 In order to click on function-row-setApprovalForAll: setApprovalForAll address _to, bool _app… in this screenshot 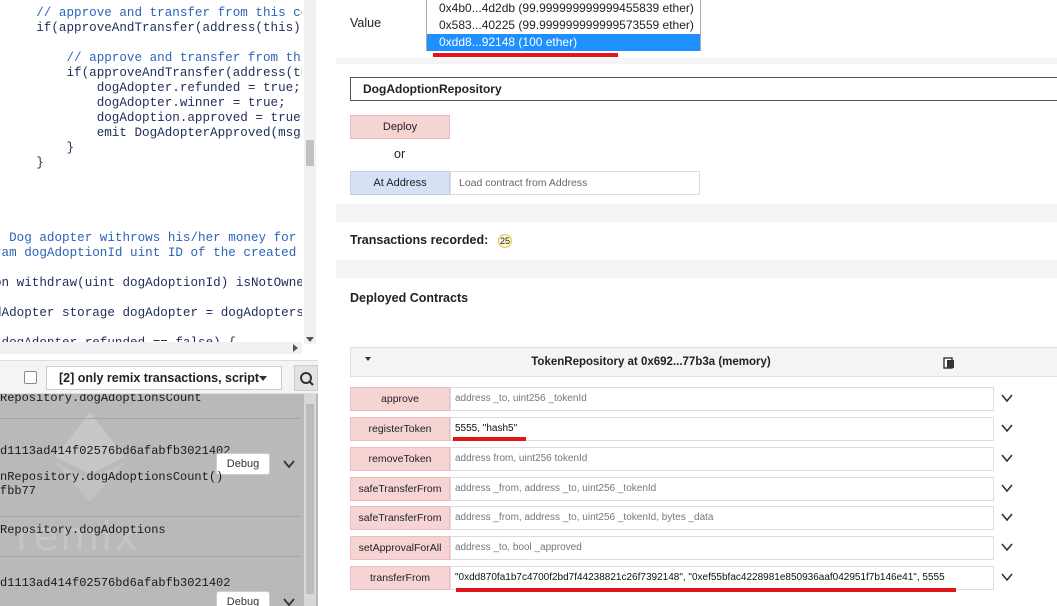, I will do `click(703, 548)`.